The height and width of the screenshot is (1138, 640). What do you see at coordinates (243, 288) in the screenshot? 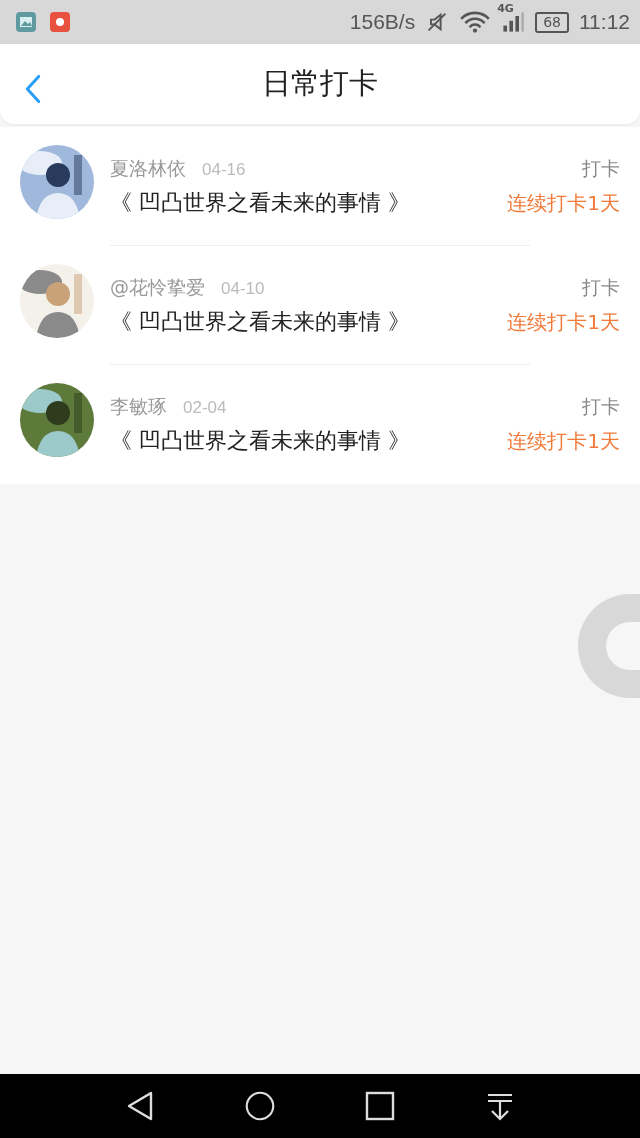
I see `date-label: 04-10` at bounding box center [243, 288].